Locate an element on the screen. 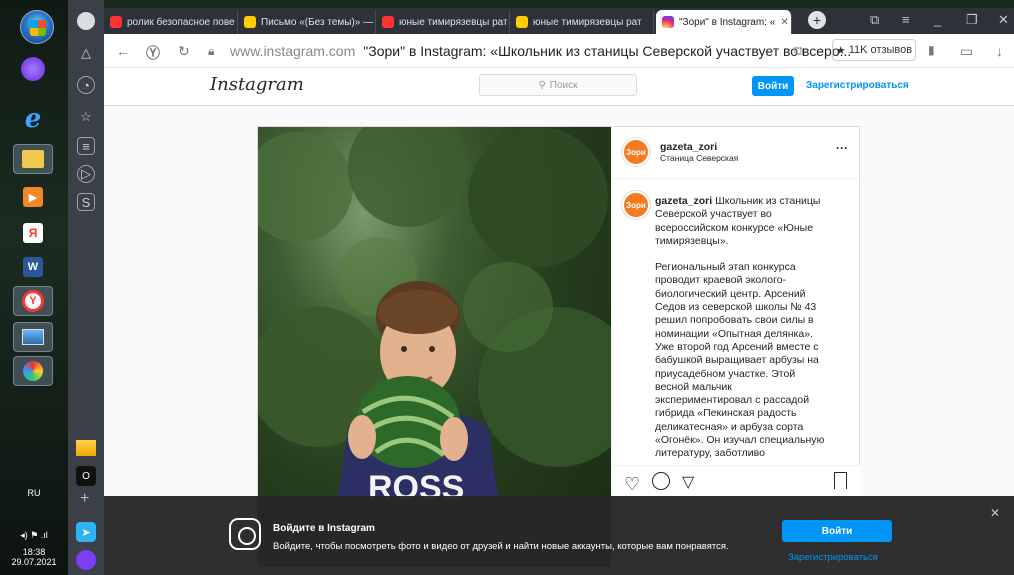 The height and width of the screenshot is (575, 1014). paint-icon is located at coordinates (33, 371).